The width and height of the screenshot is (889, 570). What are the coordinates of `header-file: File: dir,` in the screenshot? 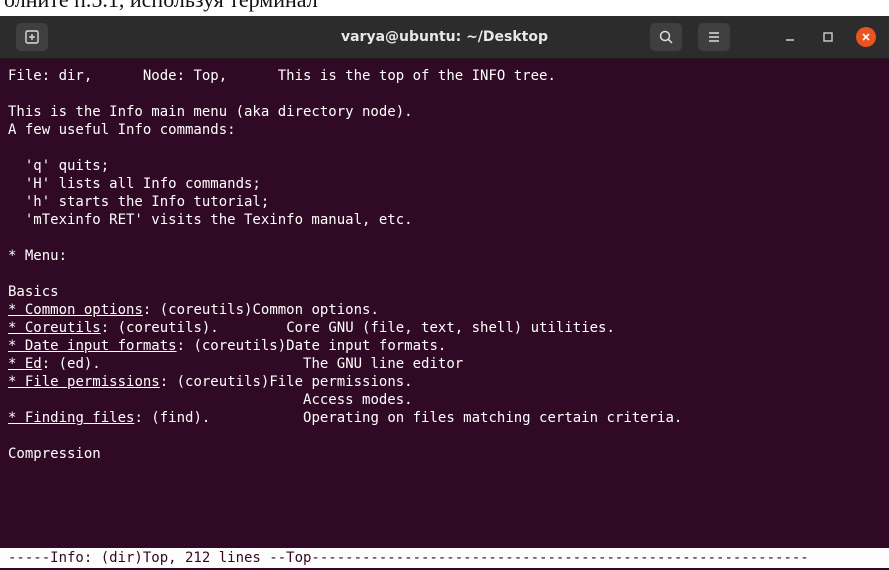 It's located at (50, 76).